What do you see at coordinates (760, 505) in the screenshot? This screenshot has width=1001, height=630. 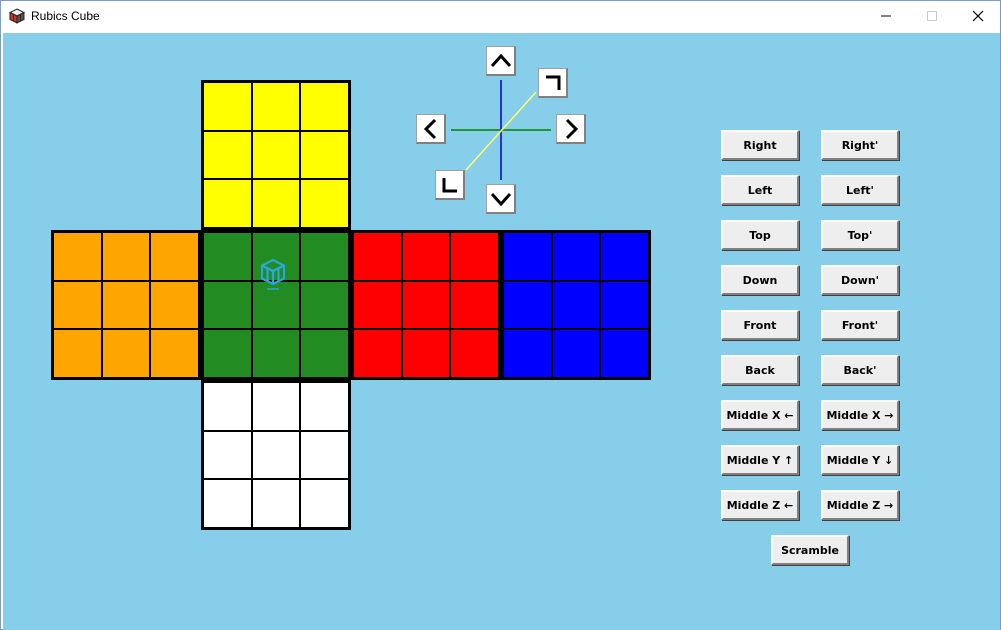 I see `middle-z-left-button: Middle Z ←` at bounding box center [760, 505].